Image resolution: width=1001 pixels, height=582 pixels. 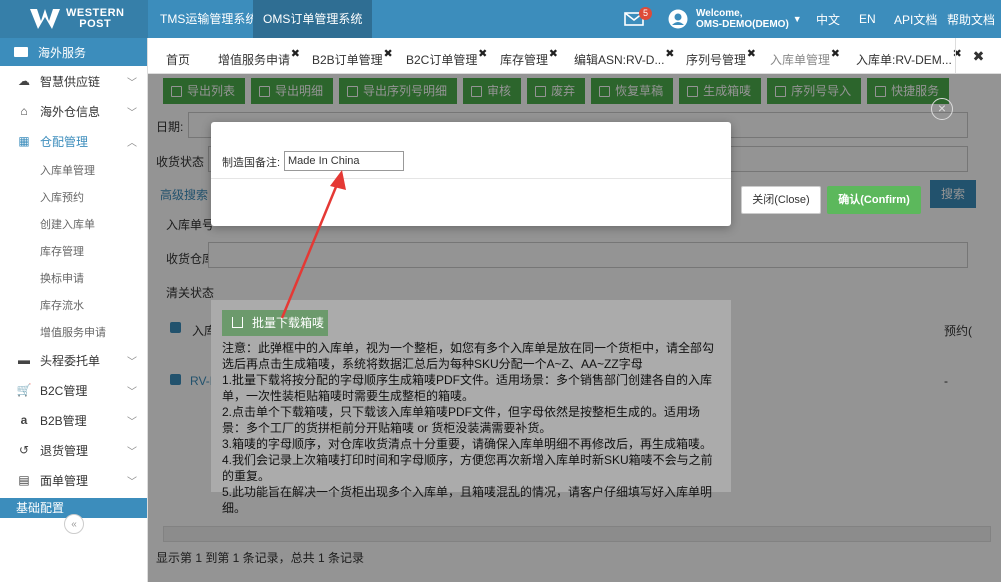 What do you see at coordinates (742, 24) in the screenshot?
I see `user-name: OMS-DEMO(DEMO)` at bounding box center [742, 24].